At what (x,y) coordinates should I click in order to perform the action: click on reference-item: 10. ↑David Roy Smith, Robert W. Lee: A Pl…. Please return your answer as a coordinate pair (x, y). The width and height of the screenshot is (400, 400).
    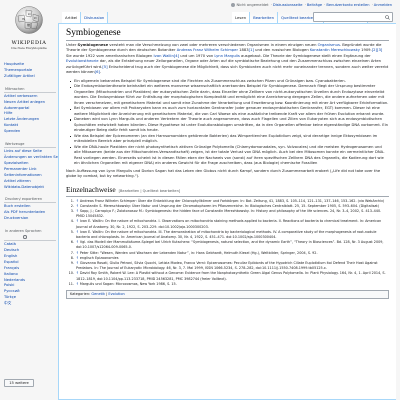
    Looking at the image, I should click on (227, 276).